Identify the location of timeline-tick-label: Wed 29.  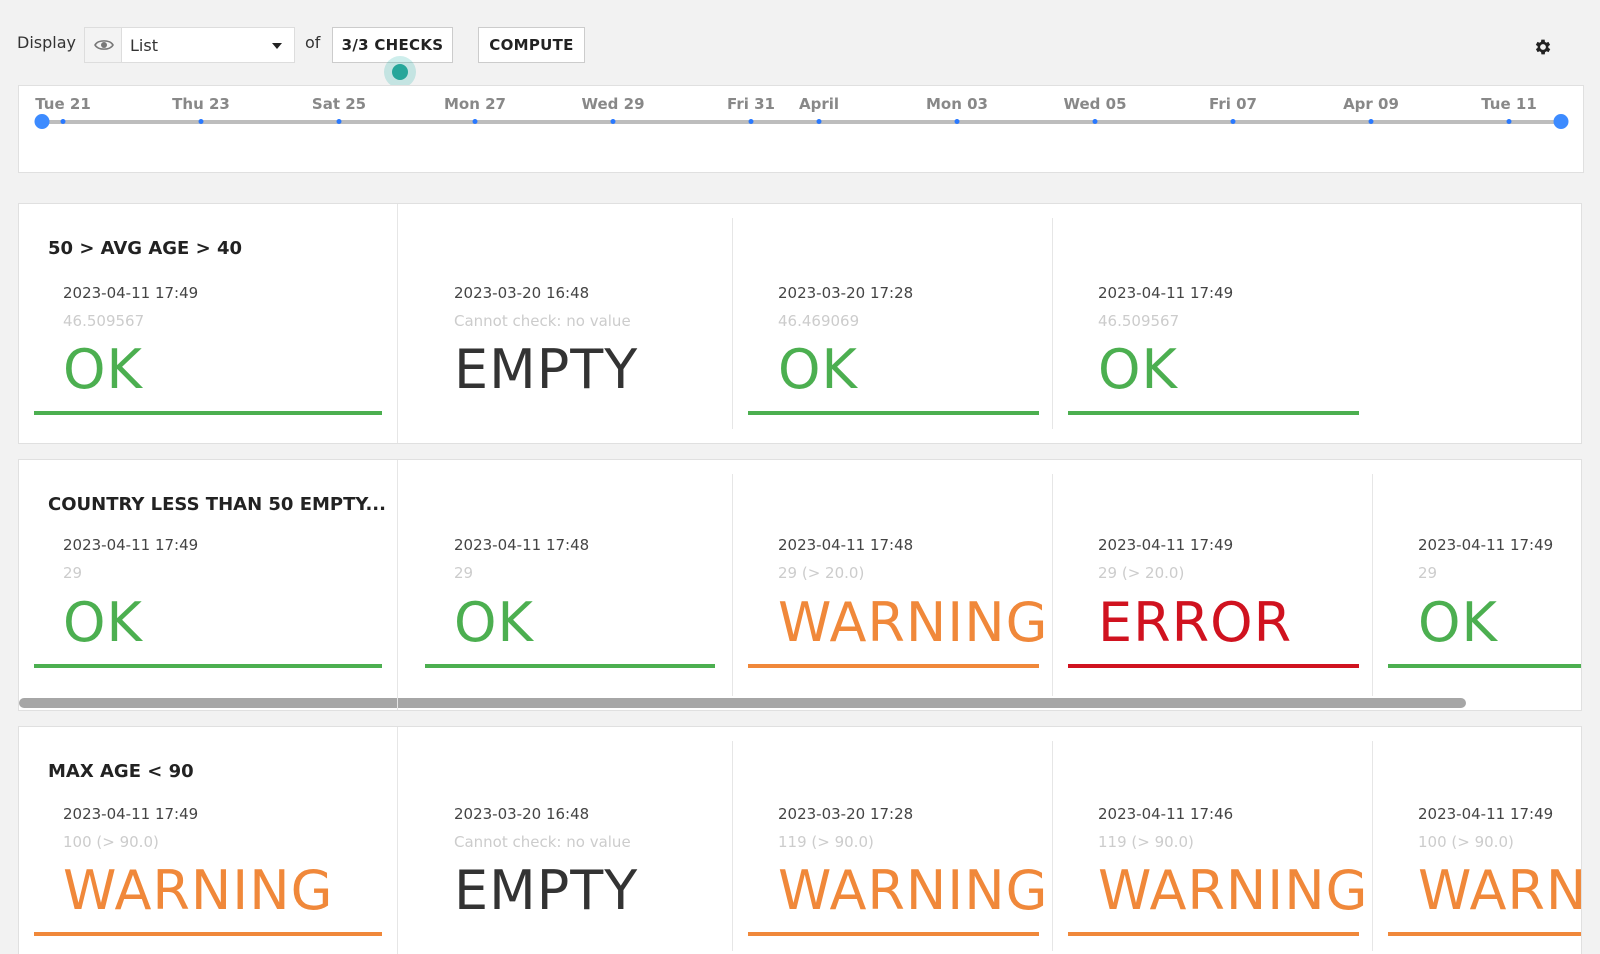
(613, 104).